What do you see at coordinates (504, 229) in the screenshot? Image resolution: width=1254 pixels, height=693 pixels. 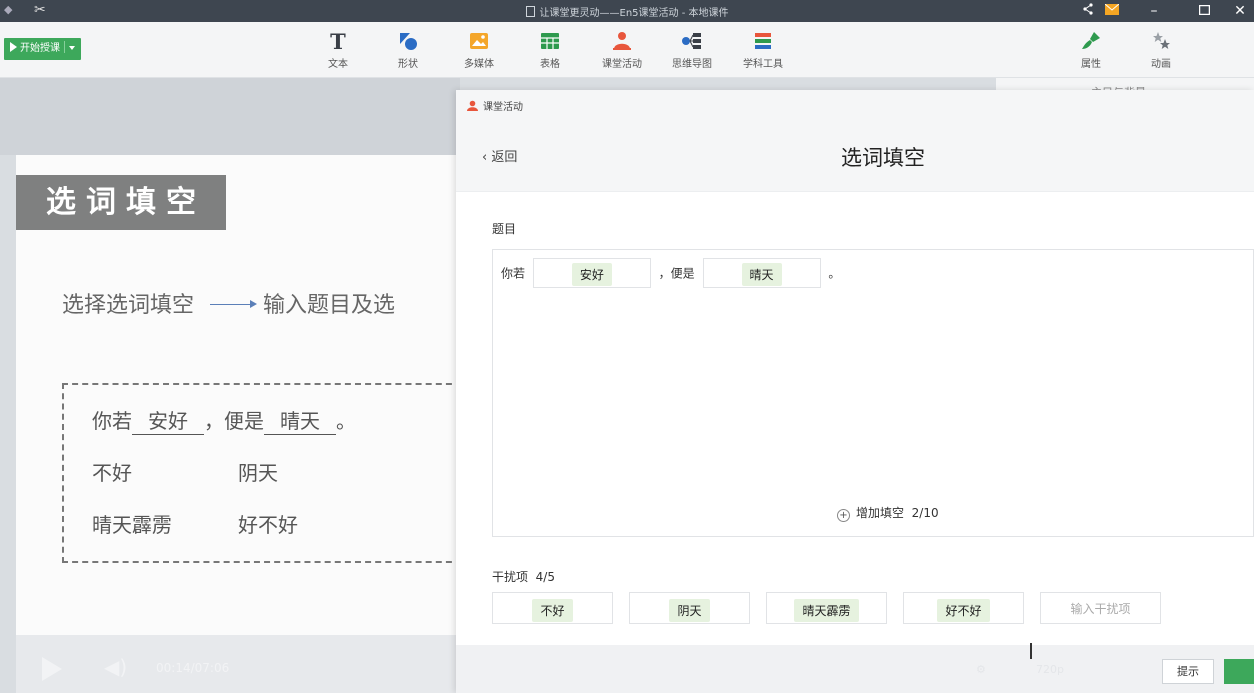 I see `question-label: 题目` at bounding box center [504, 229].